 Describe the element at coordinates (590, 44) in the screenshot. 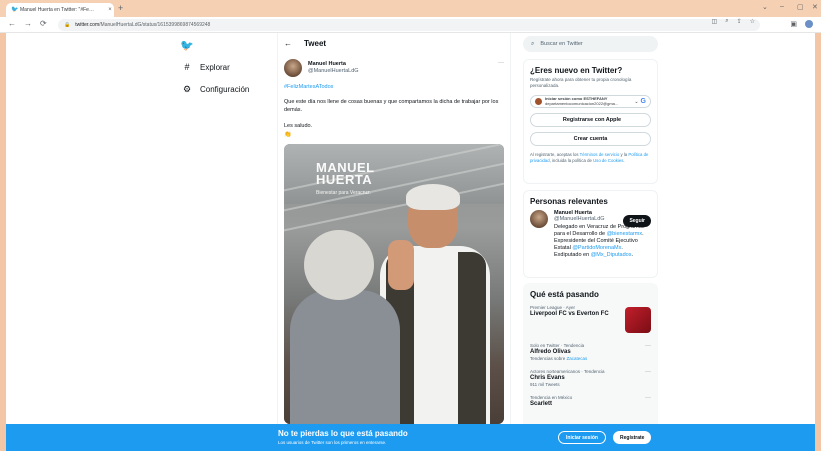

I see `search-input: ⌕ Buscar en Twitter` at that location.